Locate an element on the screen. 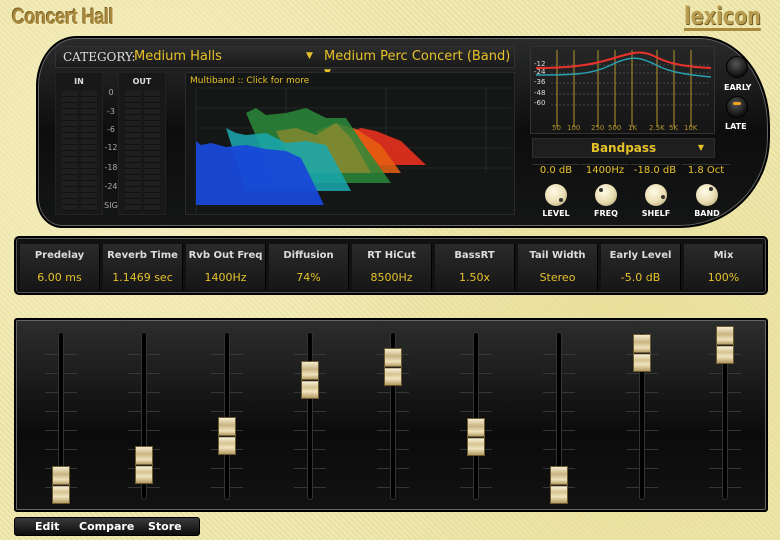 The height and width of the screenshot is (540, 780). freq-knob is located at coordinates (606, 195).